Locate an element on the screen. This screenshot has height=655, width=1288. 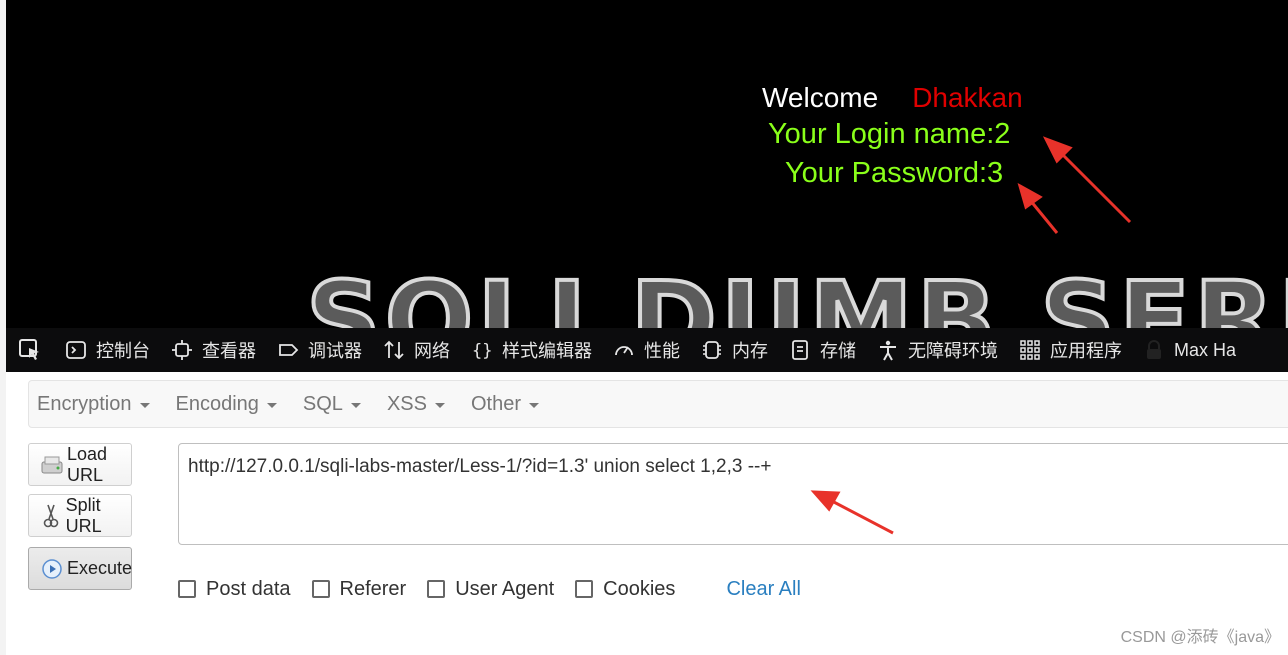
sqli-banner: SQLI DUMB SERIES is located at coordinates (796, 293).